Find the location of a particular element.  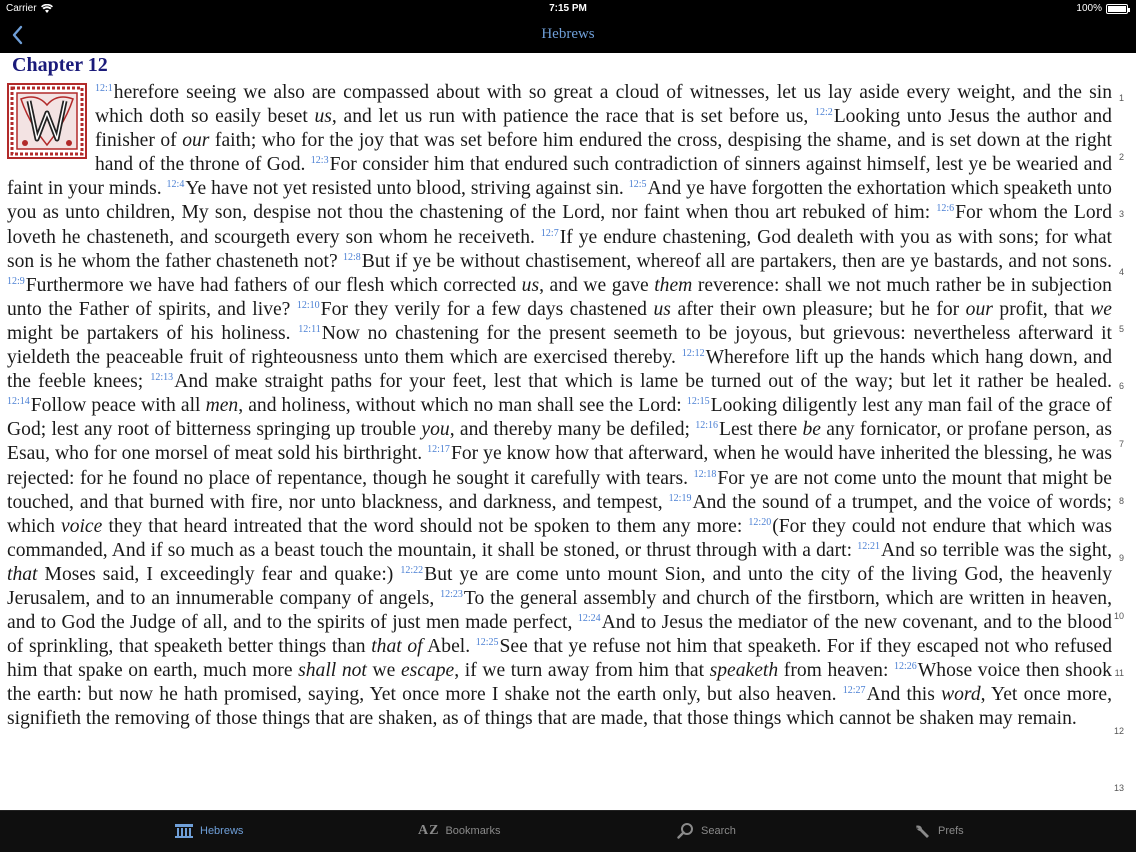

status-bar: Carrier 7:15 PM 100% is located at coordinates (568, 9).